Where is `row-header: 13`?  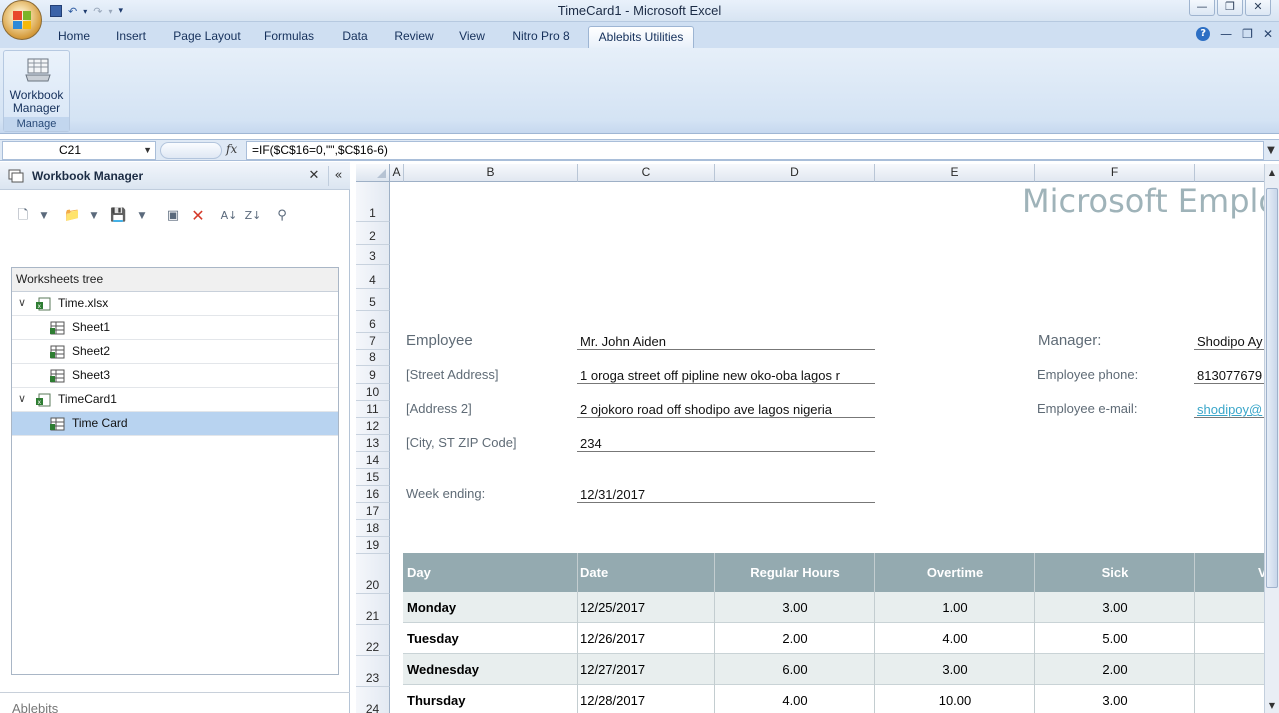 row-header: 13 is located at coordinates (373, 443).